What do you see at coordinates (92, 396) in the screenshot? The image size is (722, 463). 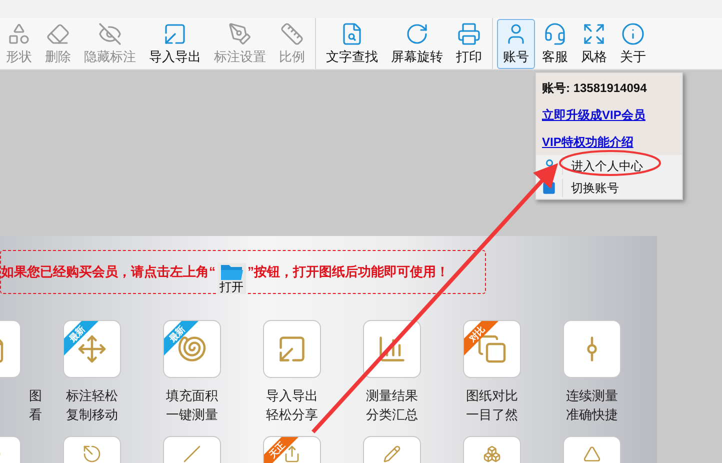 I see `feature-label: 标注轻松` at bounding box center [92, 396].